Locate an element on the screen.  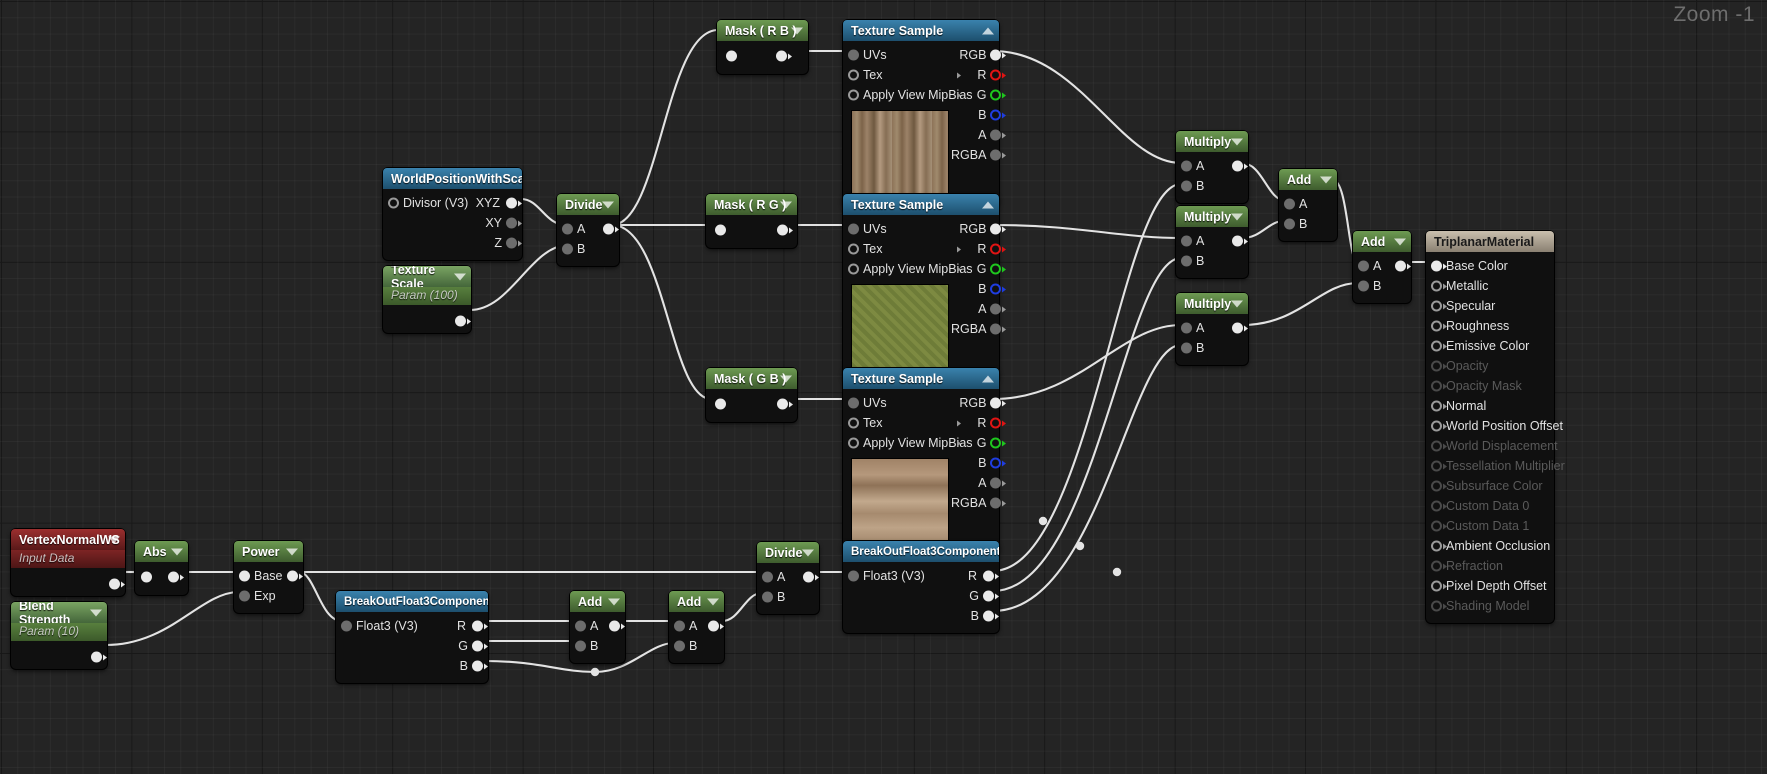
material-pin-row: Opacity Mask is located at coordinates (1490, 386).